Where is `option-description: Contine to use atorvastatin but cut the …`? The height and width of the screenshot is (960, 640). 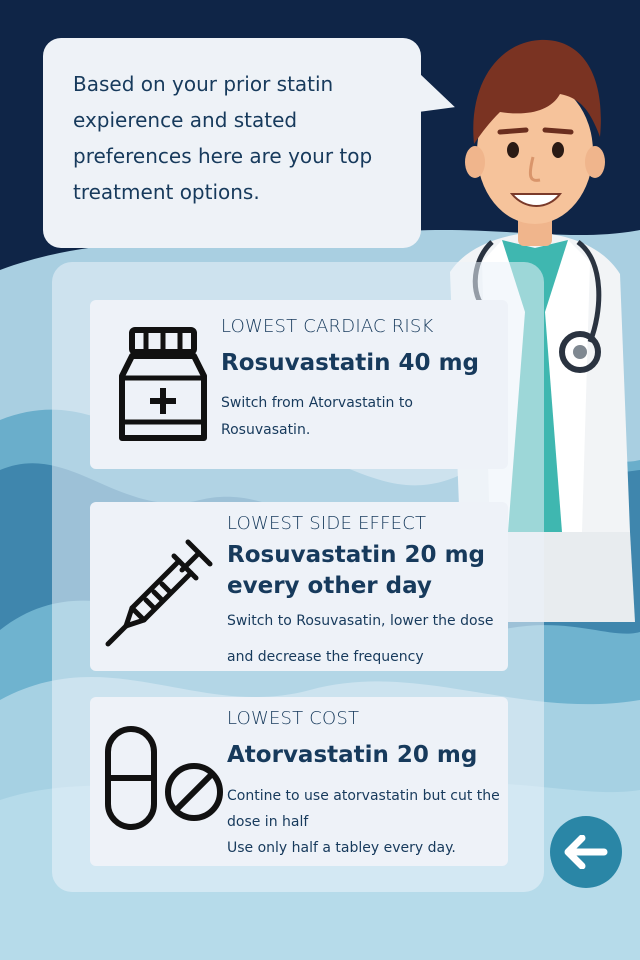
option-description: Contine to use atorvastatin but cut the … is located at coordinates (363, 822).